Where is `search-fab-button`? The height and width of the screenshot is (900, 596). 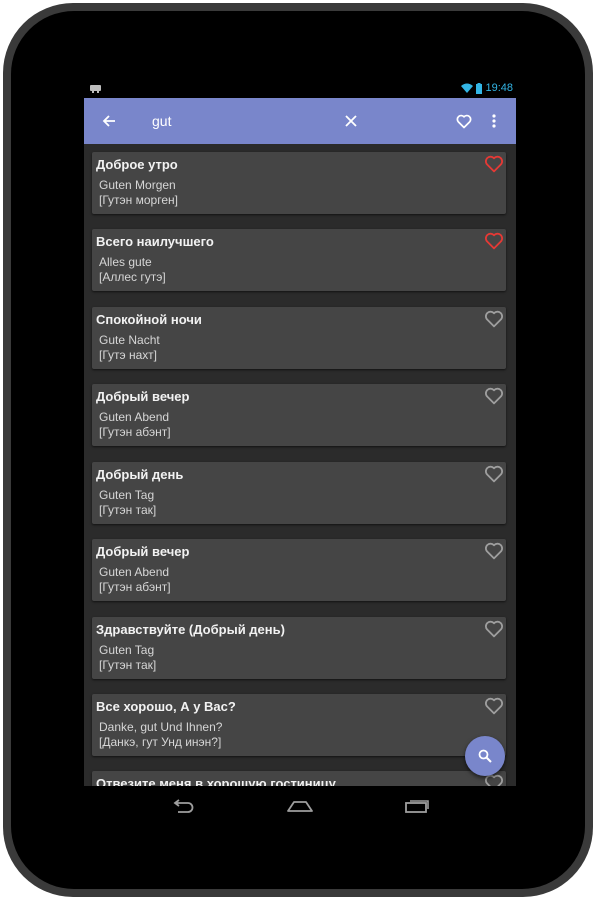
search-fab-button is located at coordinates (485, 756).